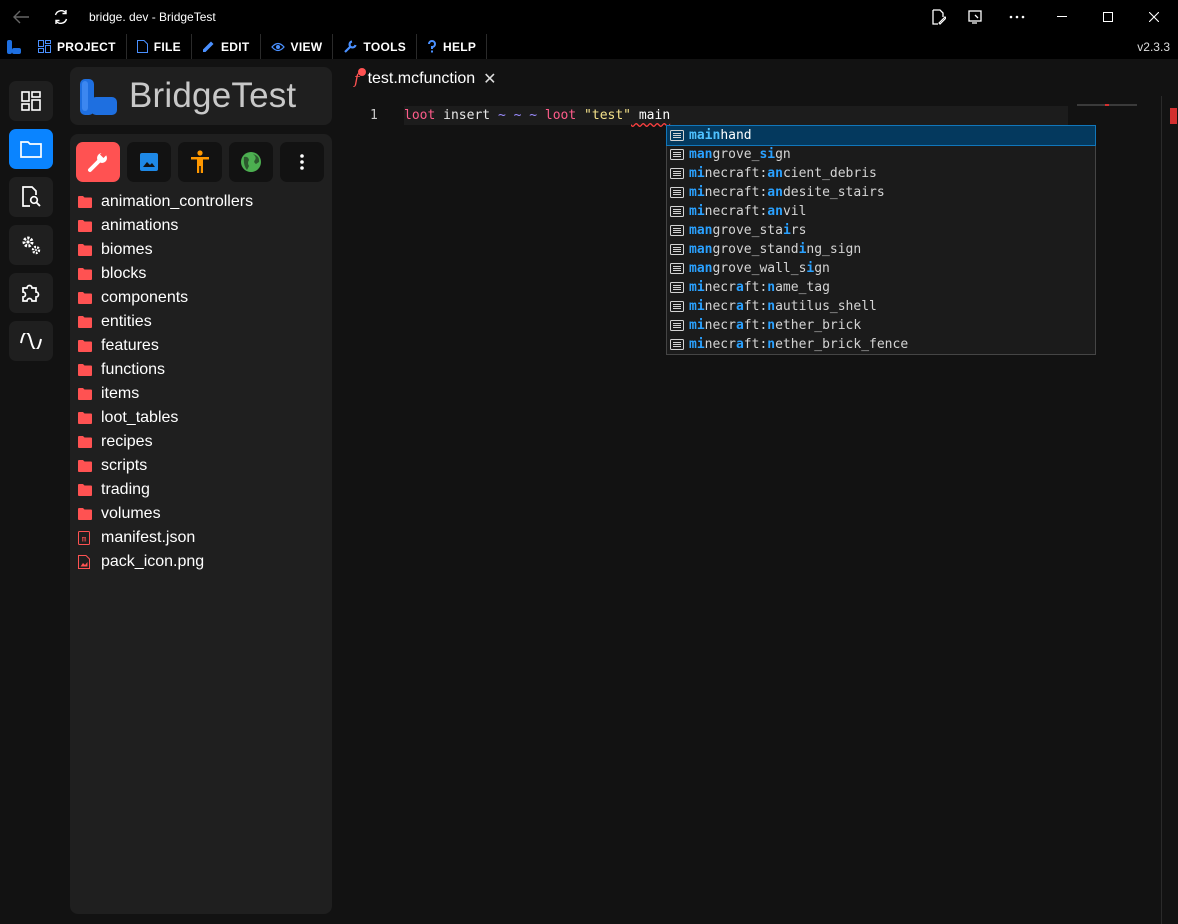 Image resolution: width=1178 pixels, height=924 pixels. Describe the element at coordinates (98, 162) in the screenshot. I see `behavior-pack-button` at that location.